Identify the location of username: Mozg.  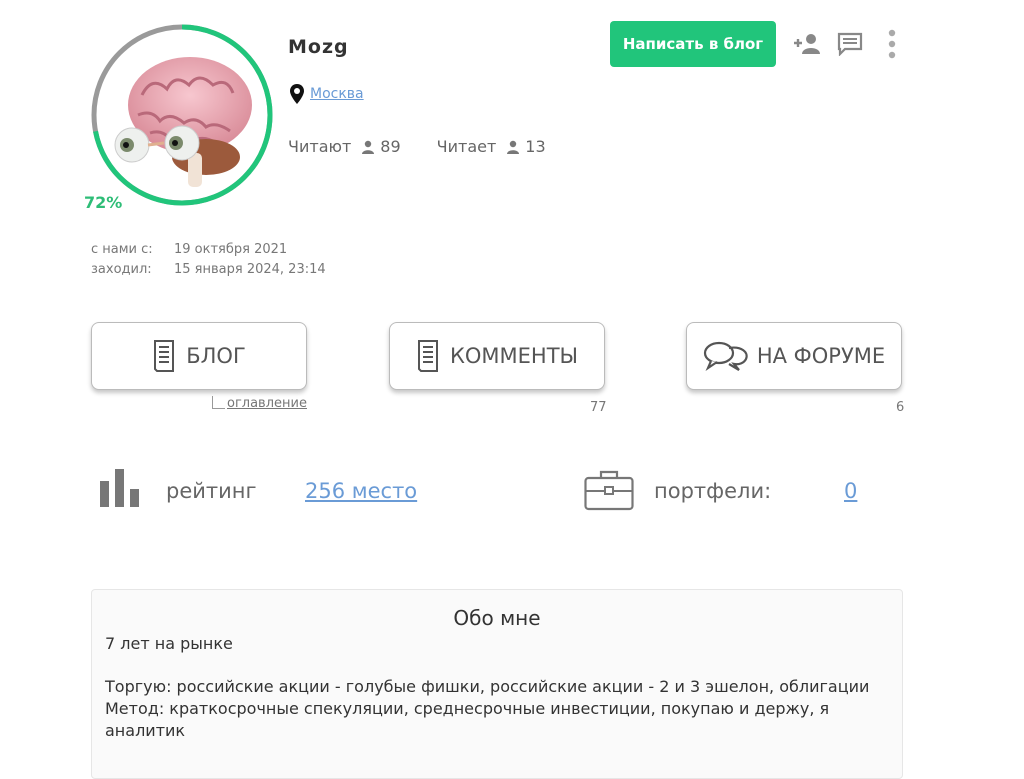
(318, 47).